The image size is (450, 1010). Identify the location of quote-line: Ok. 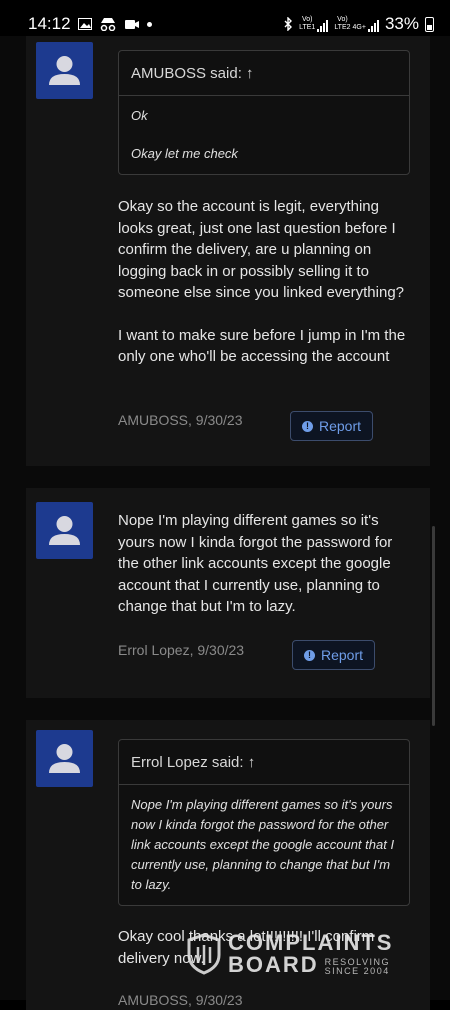
(139, 115).